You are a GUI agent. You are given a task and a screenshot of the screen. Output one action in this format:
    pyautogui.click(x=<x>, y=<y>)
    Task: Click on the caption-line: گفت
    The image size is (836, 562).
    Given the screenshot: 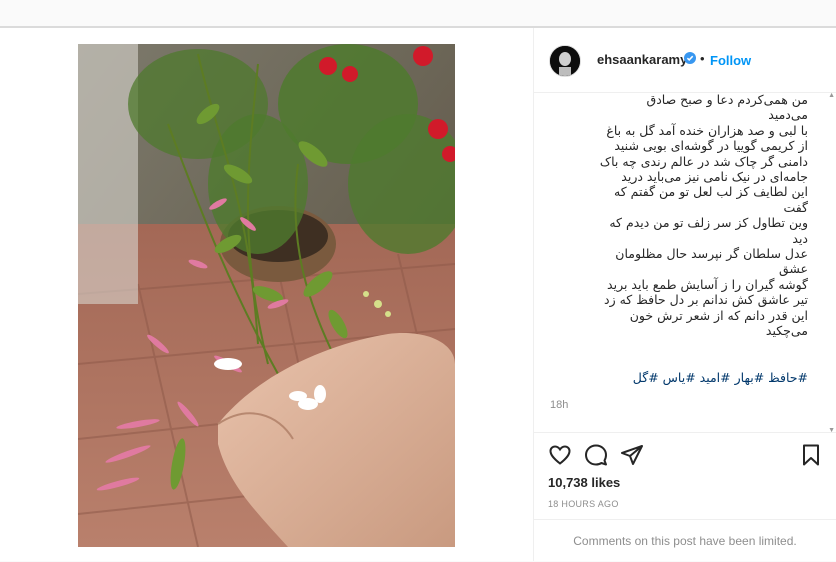 What is the action you would take?
    pyautogui.click(x=795, y=207)
    